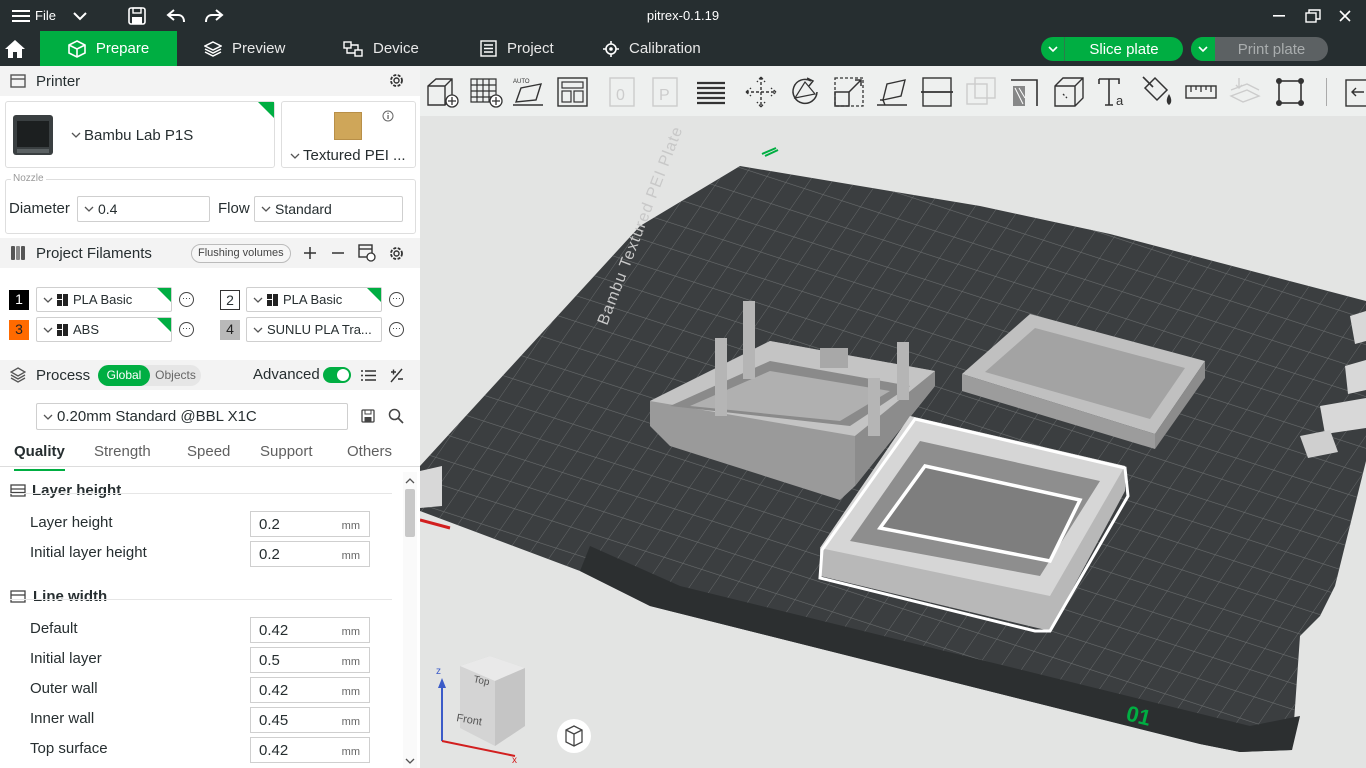 The image size is (1366, 768). What do you see at coordinates (1259, 49) in the screenshot?
I see `print-plate-button: Print plate` at bounding box center [1259, 49].